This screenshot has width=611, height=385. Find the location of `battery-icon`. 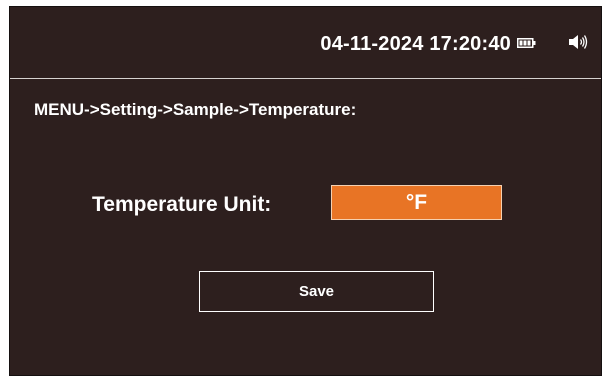

battery-icon is located at coordinates (526, 43).